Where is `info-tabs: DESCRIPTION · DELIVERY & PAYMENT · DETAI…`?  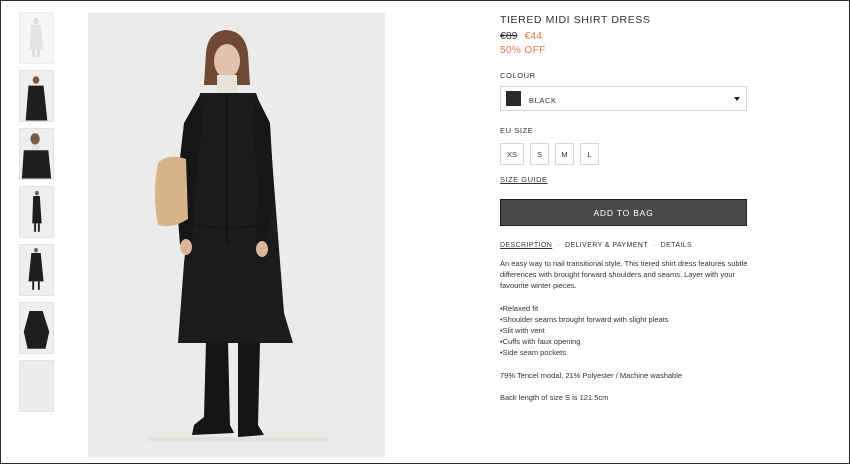
info-tabs: DESCRIPTION · DELIVERY & PAYMENT · DETAI… is located at coordinates (624, 245).